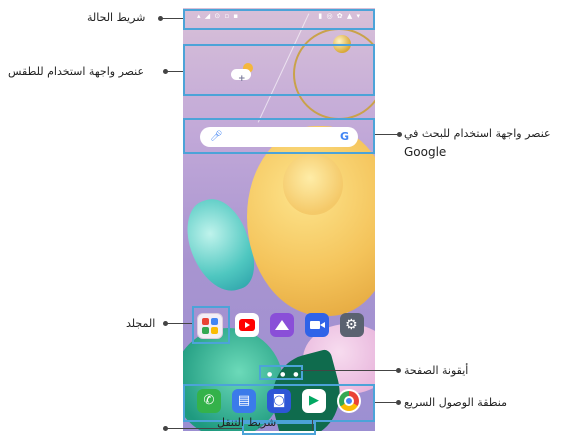 The height and width of the screenshot is (435, 571). I want to click on callout-google-search-line2: Google, so click(425, 152).